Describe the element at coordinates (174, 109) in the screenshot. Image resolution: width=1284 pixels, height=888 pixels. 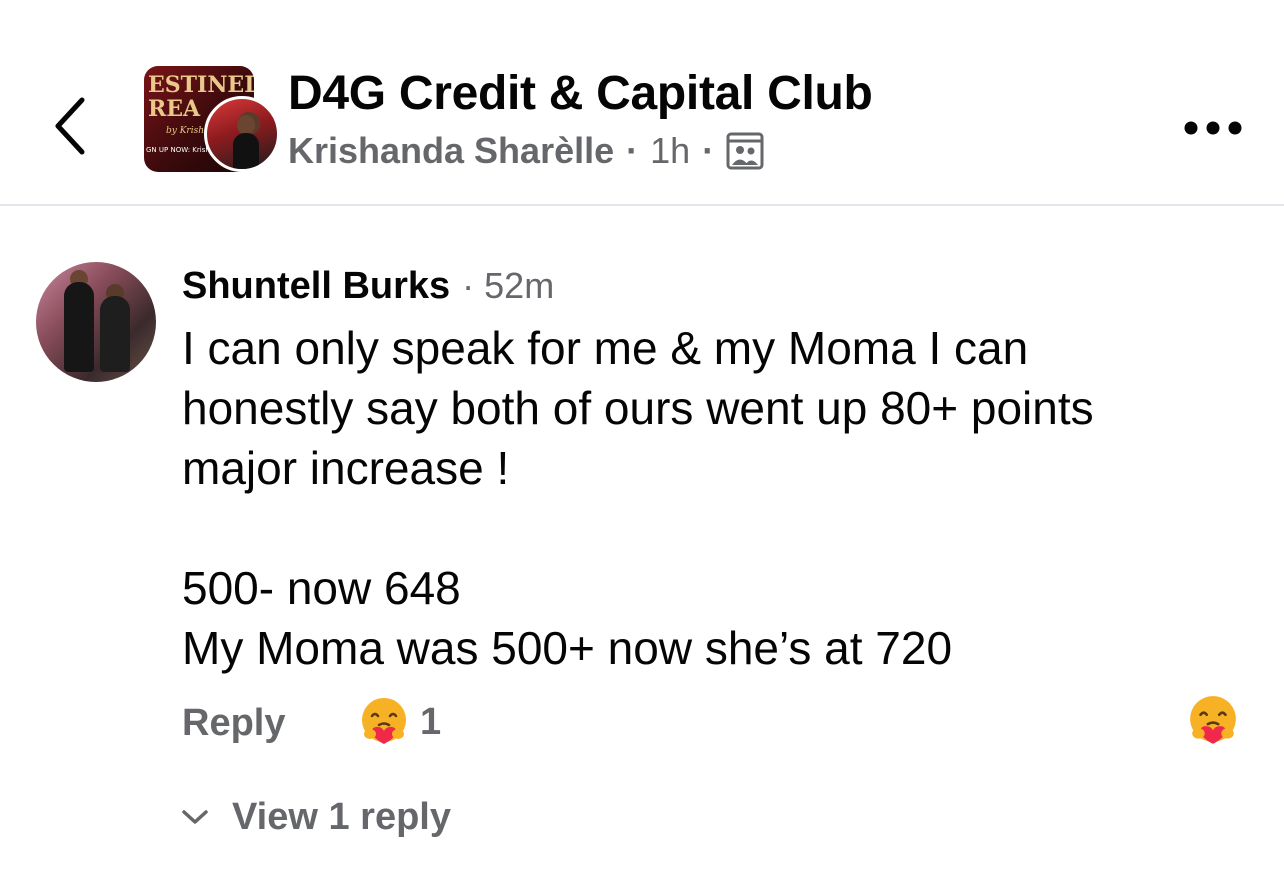
I see `group-cover-text: REA` at that location.